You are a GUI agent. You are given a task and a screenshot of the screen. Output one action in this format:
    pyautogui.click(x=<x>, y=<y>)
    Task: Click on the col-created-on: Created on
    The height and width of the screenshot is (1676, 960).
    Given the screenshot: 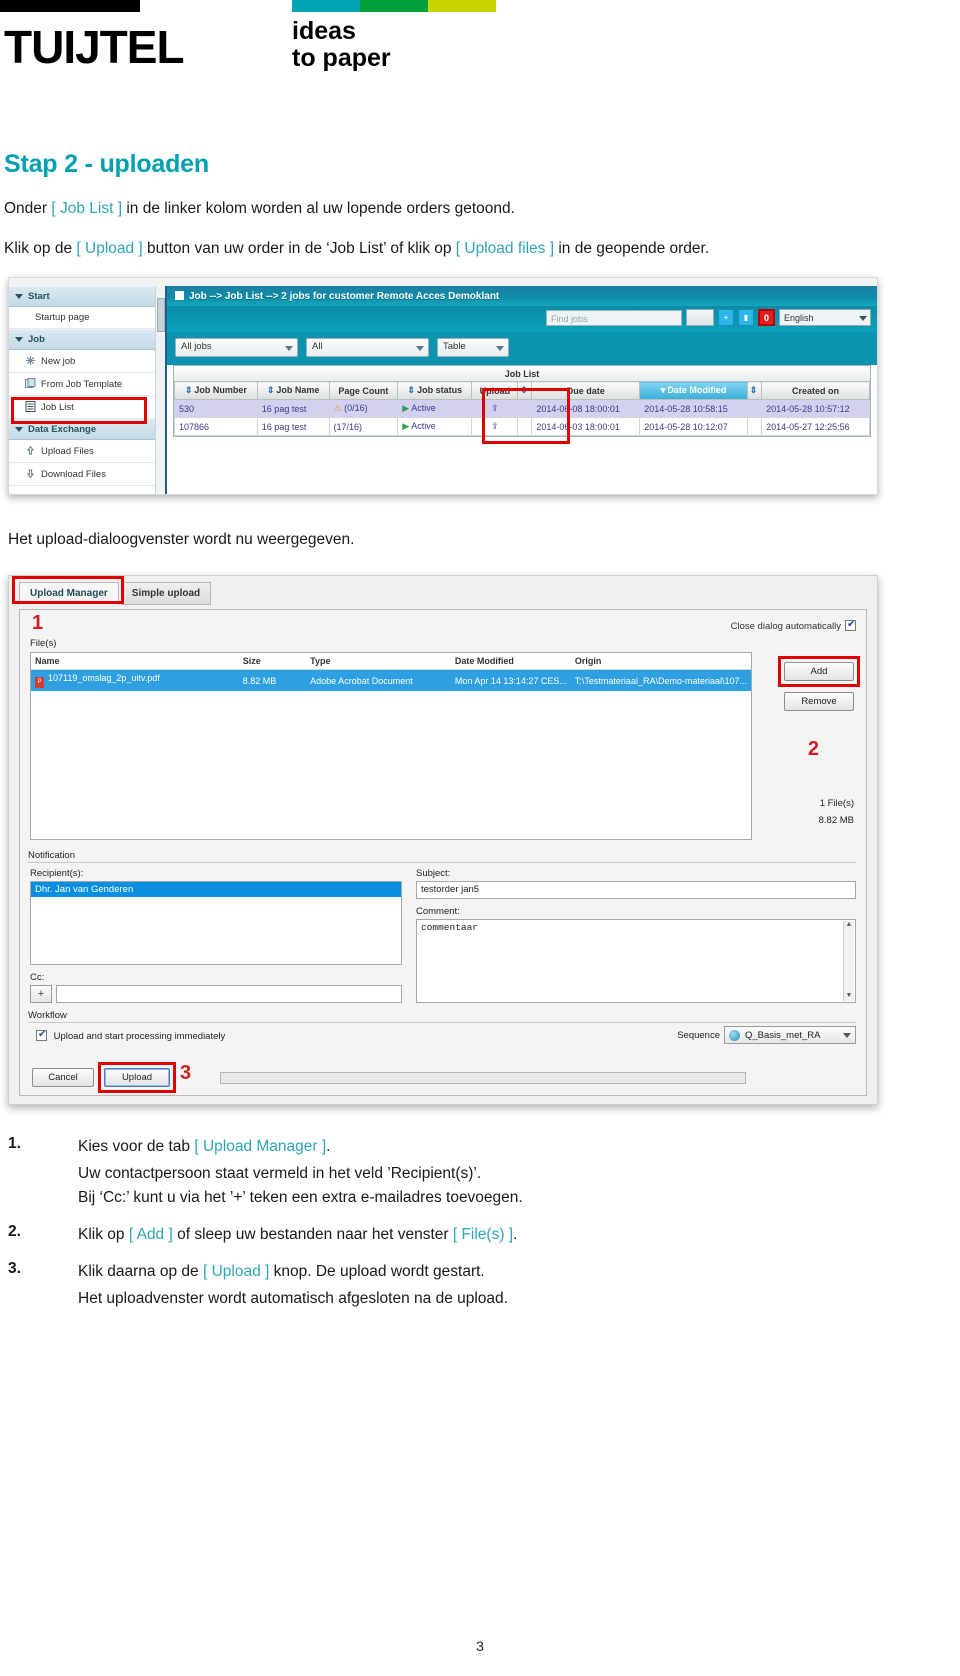 What is the action you would take?
    pyautogui.click(x=815, y=391)
    